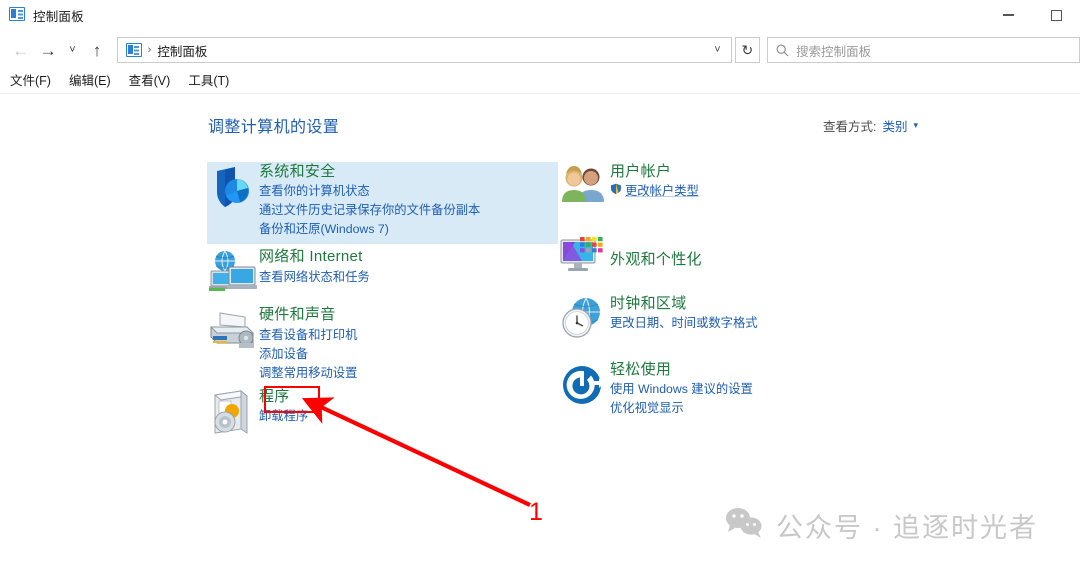 This screenshot has width=1080, height=571. Describe the element at coordinates (233, 273) in the screenshot. I see `network-globe-monitors-icon` at that location.